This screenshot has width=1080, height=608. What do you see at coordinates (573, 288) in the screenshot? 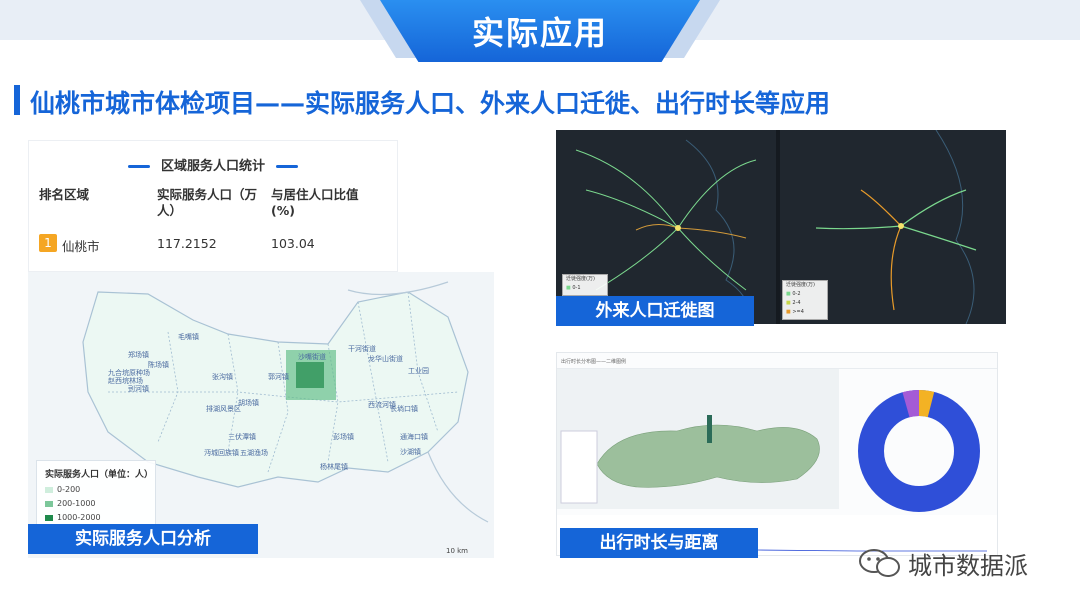
I see `migration-legend-left-item: ■ 0-1` at bounding box center [573, 288].